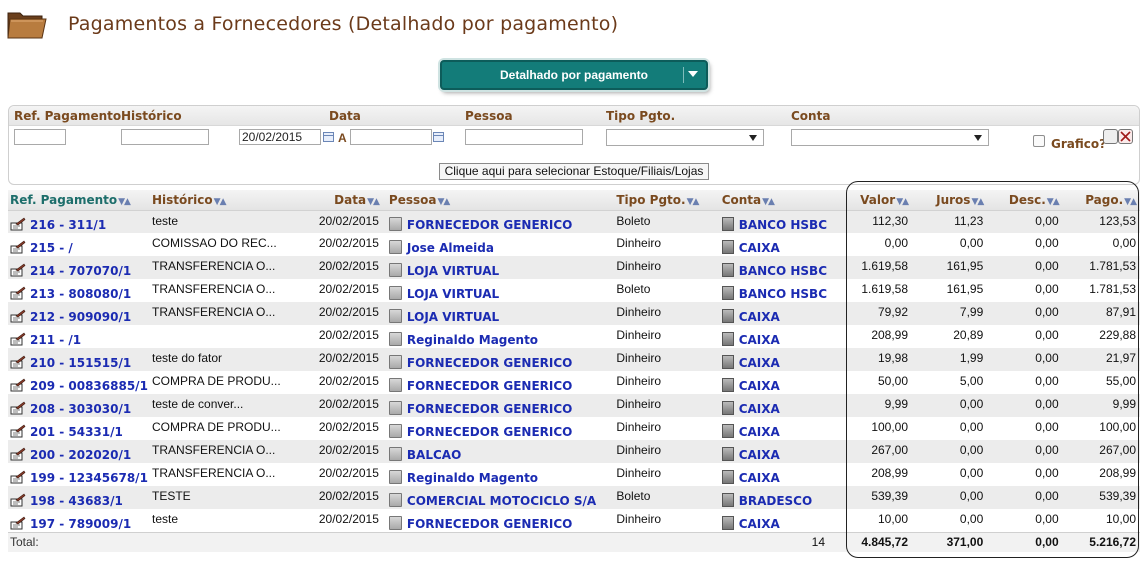  What do you see at coordinates (1039, 140) in the screenshot?
I see `grafico-checkbox` at bounding box center [1039, 140].